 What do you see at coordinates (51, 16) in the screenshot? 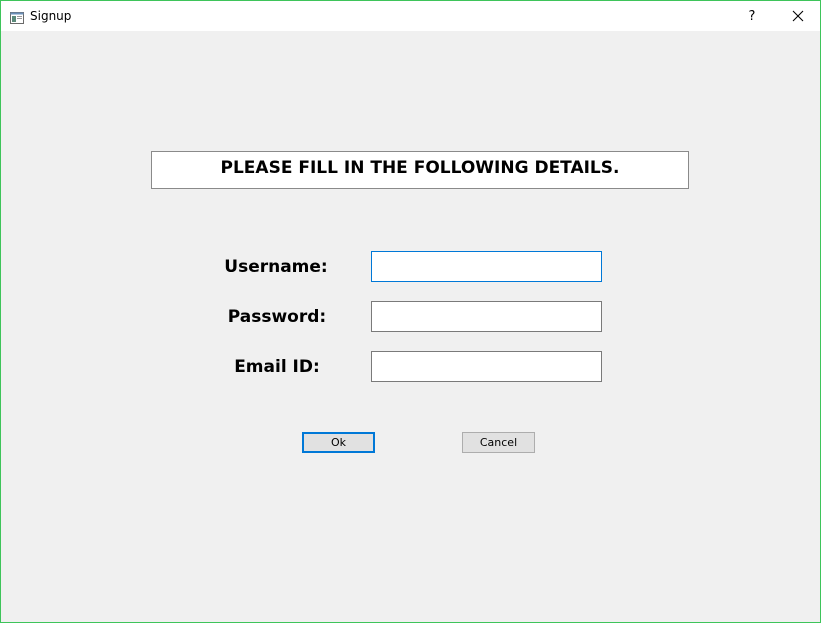
I see `window-title: Signup` at bounding box center [51, 16].